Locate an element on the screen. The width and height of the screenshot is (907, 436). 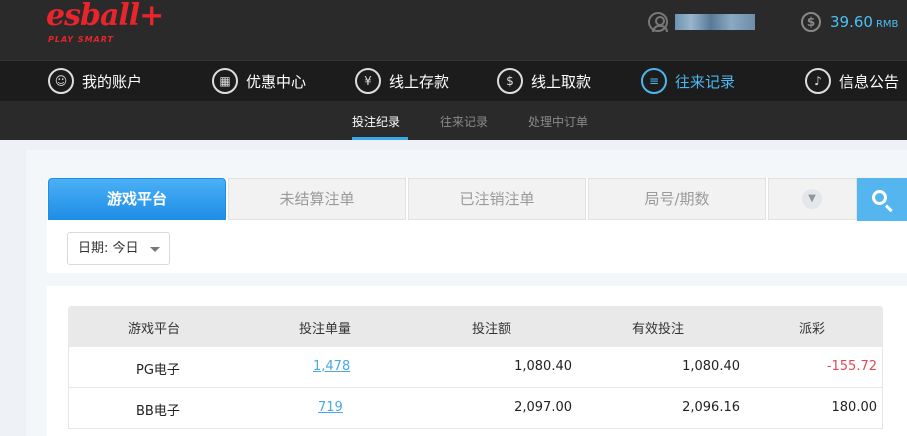
cell-bet-count-link: 1,478 is located at coordinates (331, 366).